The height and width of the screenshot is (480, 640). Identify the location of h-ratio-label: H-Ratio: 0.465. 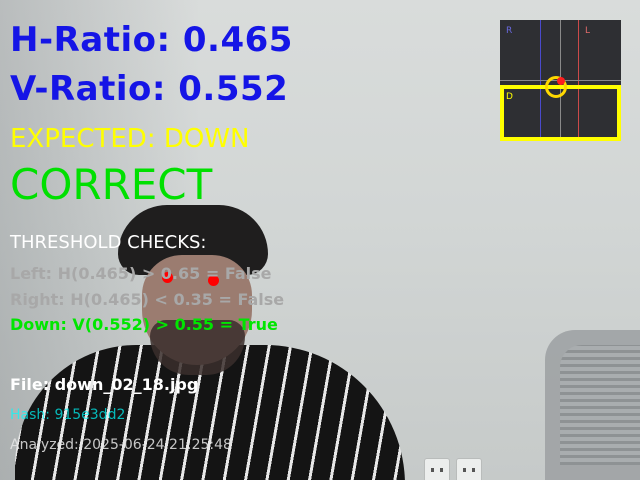
(151, 40).